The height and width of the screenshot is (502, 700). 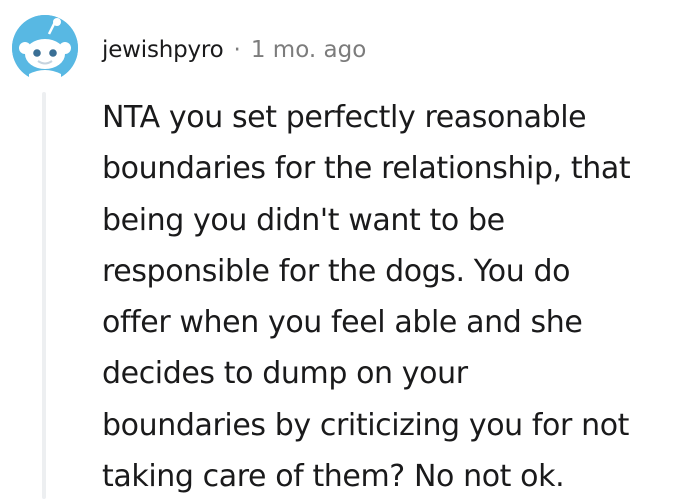 What do you see at coordinates (344, 117) in the screenshot?
I see `comment-body-line: NTA you set perfectly reasonable` at bounding box center [344, 117].